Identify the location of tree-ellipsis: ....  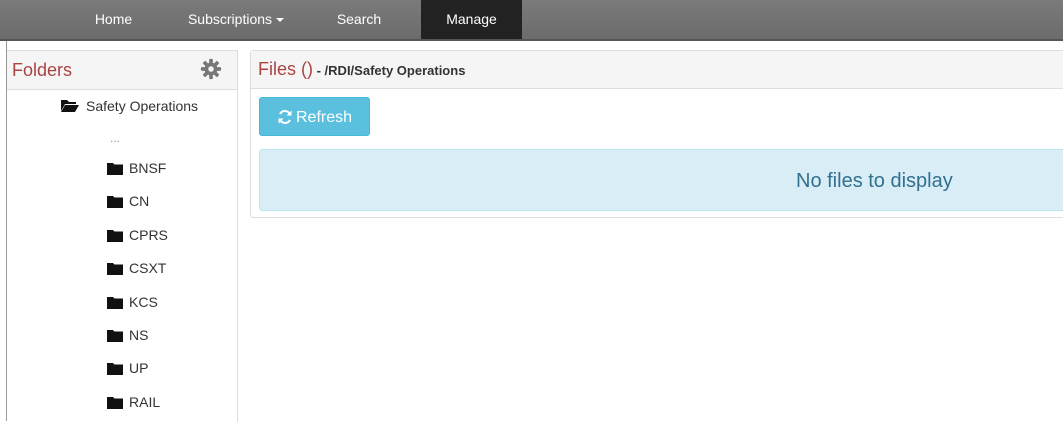
(115, 138).